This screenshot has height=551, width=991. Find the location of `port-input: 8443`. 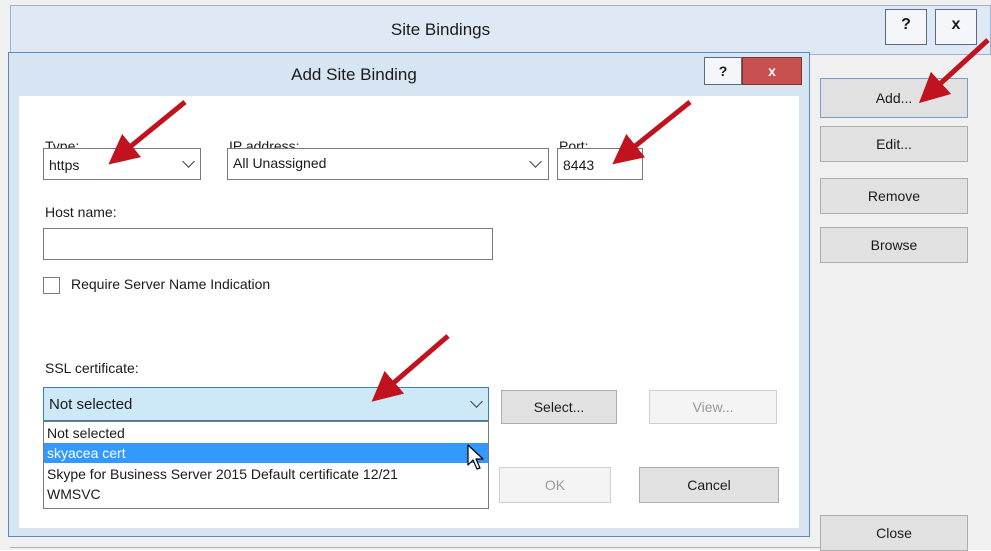

port-input: 8443 is located at coordinates (600, 164).